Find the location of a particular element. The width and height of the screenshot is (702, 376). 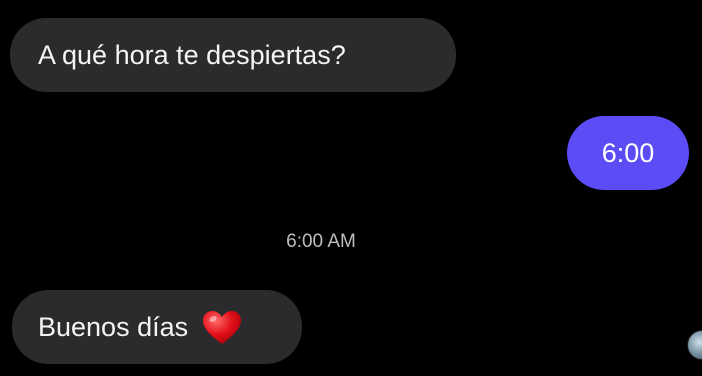

message-bubble-incoming: Buenos días is located at coordinates (157, 327).